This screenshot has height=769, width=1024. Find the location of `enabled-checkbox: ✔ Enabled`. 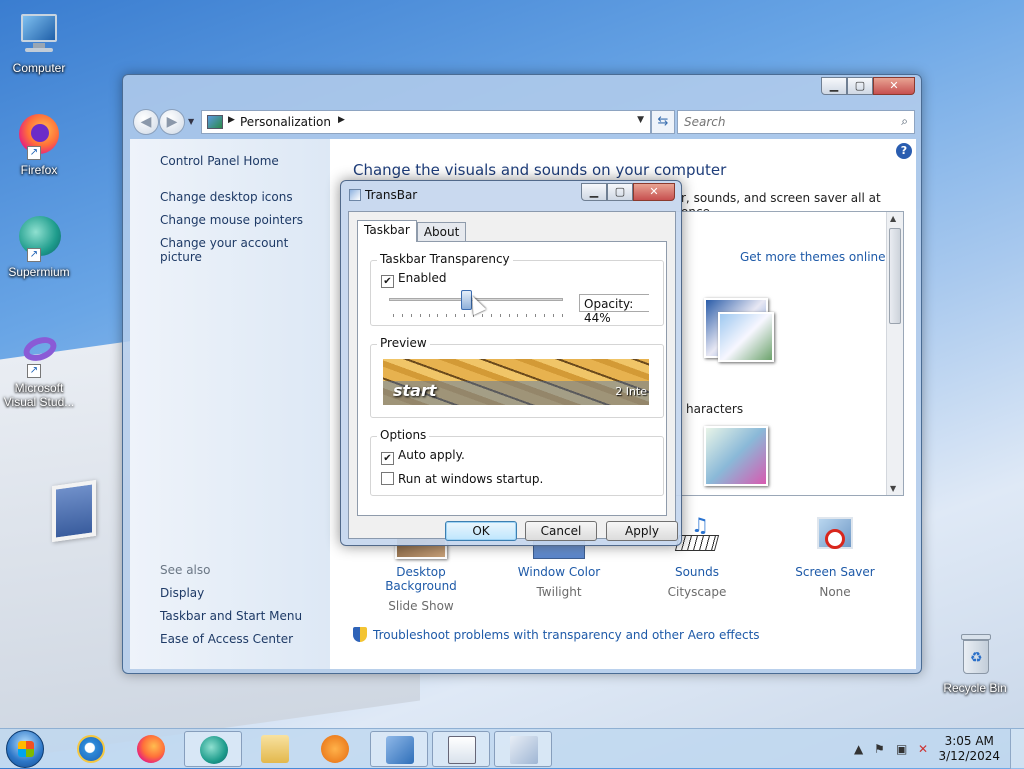

enabled-checkbox: ✔ Enabled is located at coordinates (414, 279).